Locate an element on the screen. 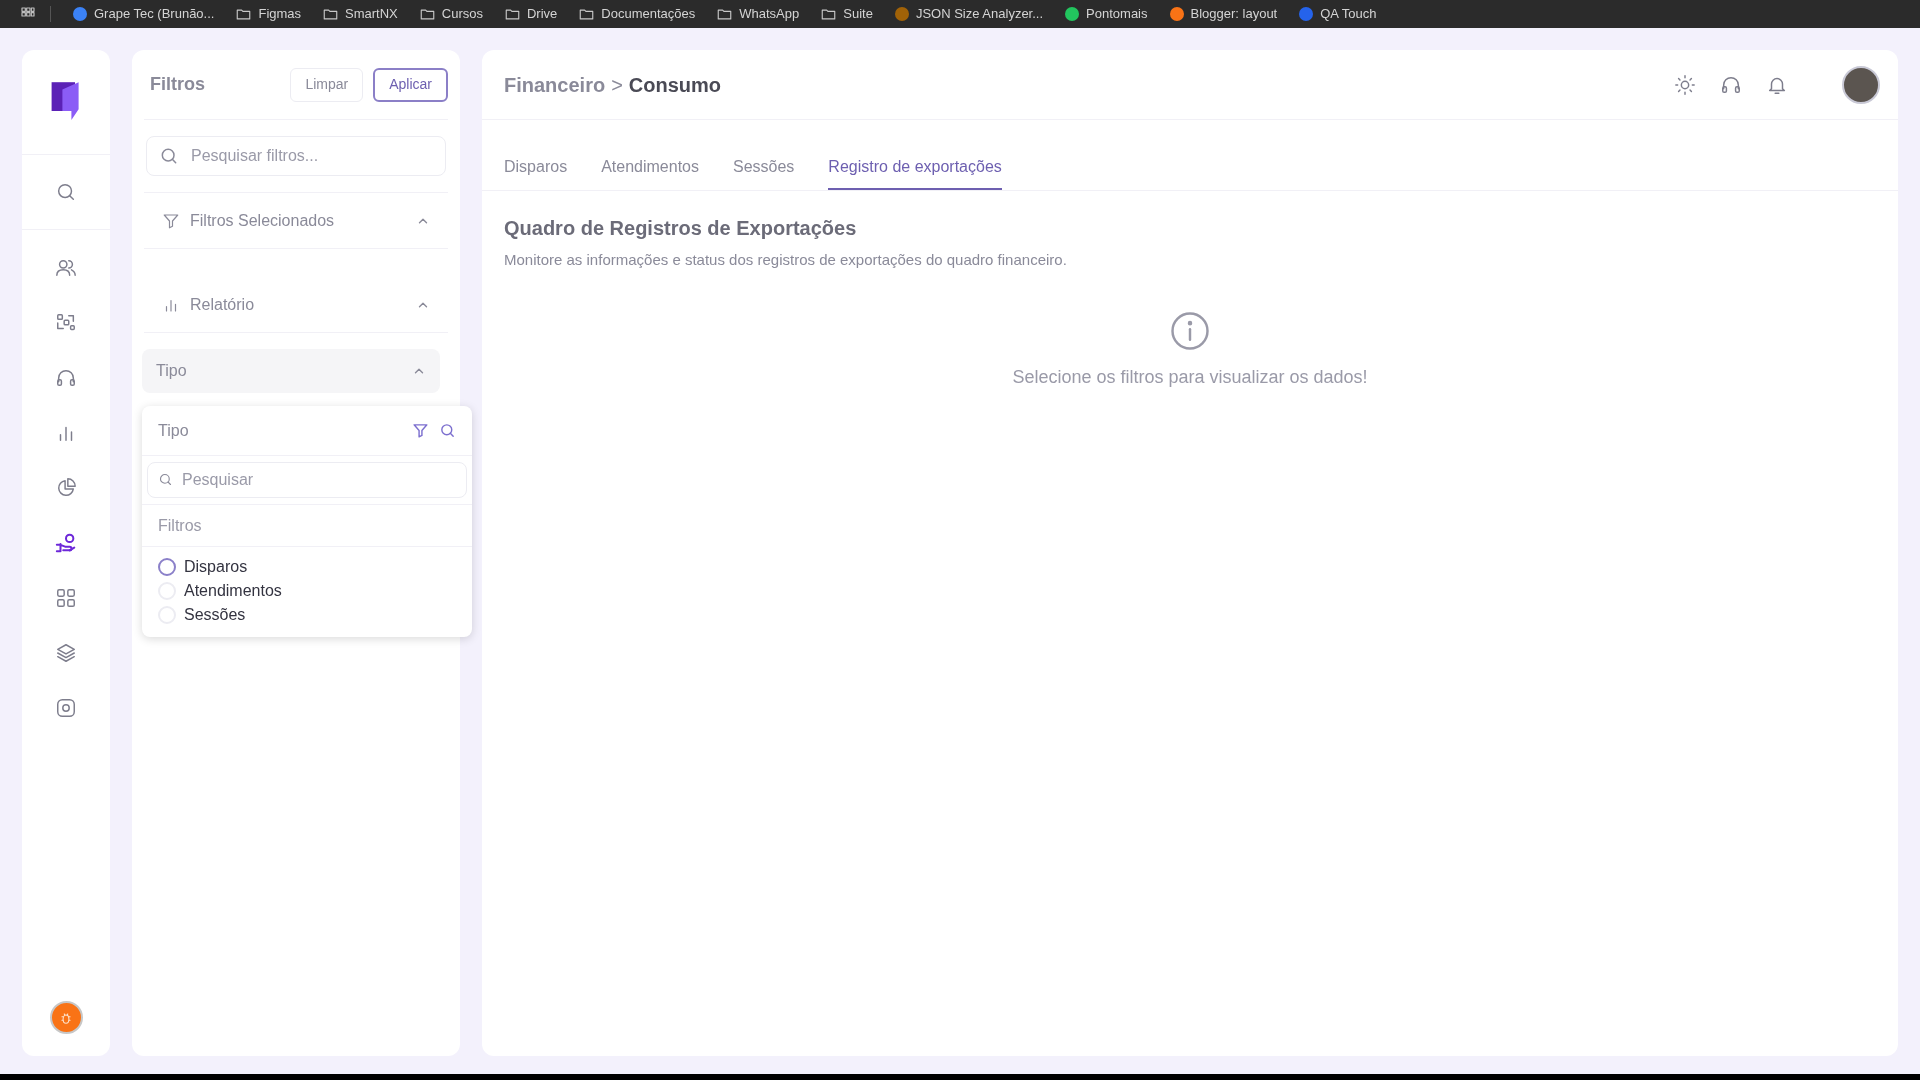 The width and height of the screenshot is (1920, 1080). empty-state-message: Selecione os filtros para visualizar os dados! is located at coordinates (1190, 377).